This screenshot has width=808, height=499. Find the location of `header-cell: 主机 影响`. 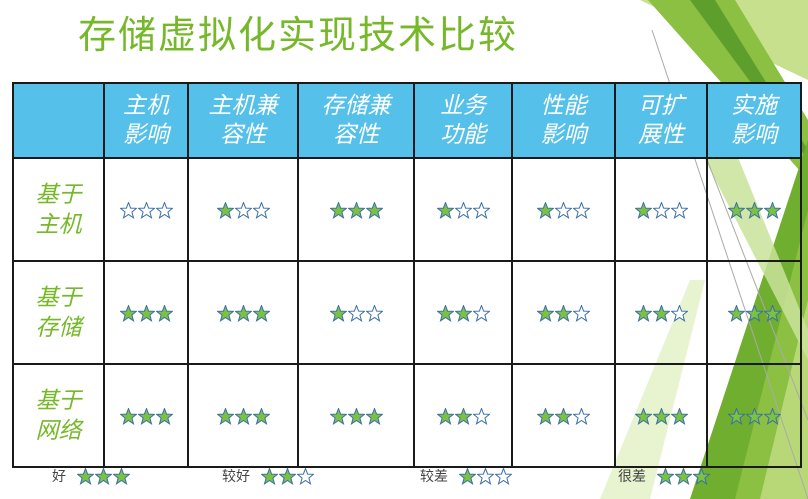

header-cell: 主机 影响 is located at coordinates (146, 120).